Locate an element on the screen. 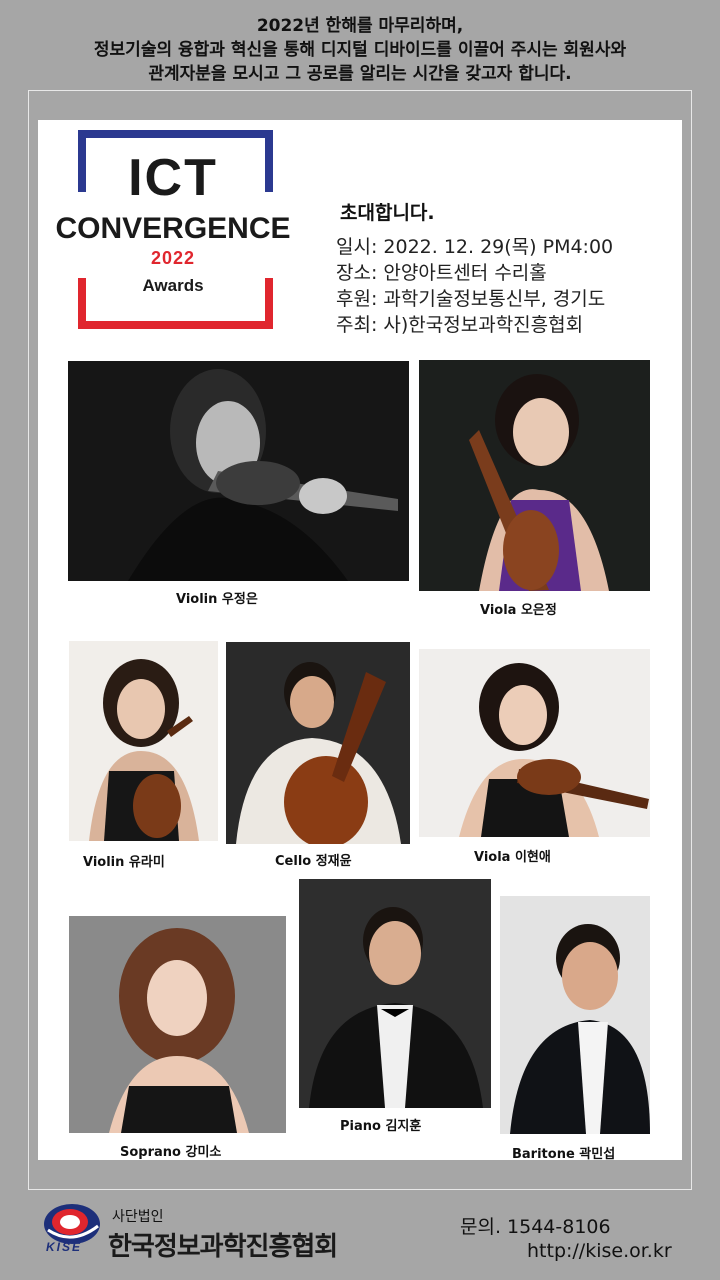 This screenshot has width=720, height=1280. caption-violin-2: Violin 유라미 is located at coordinates (124, 862).